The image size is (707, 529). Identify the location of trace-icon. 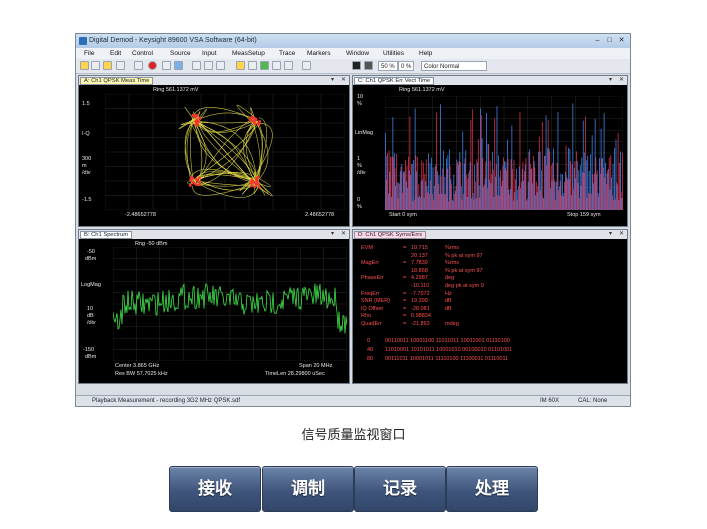
(220, 65).